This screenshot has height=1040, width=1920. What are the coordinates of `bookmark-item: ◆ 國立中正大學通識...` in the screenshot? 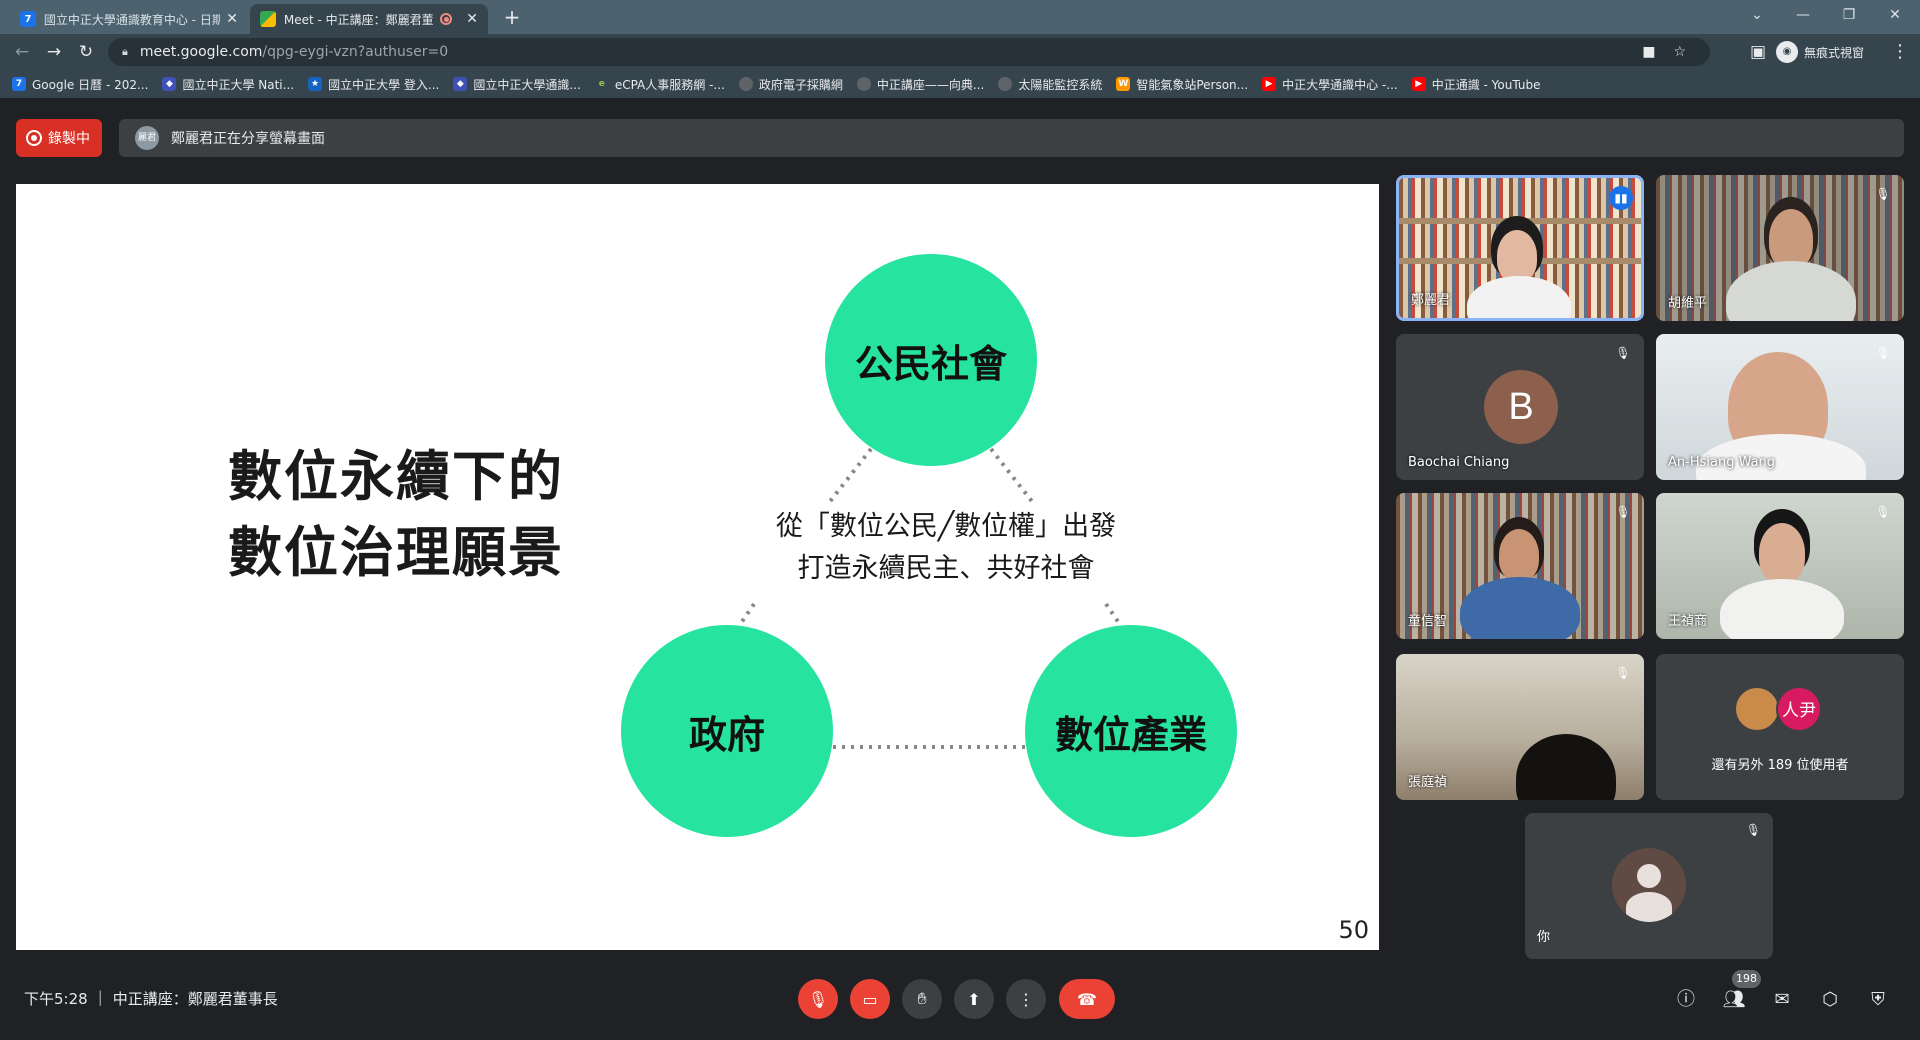 It's located at (517, 84).